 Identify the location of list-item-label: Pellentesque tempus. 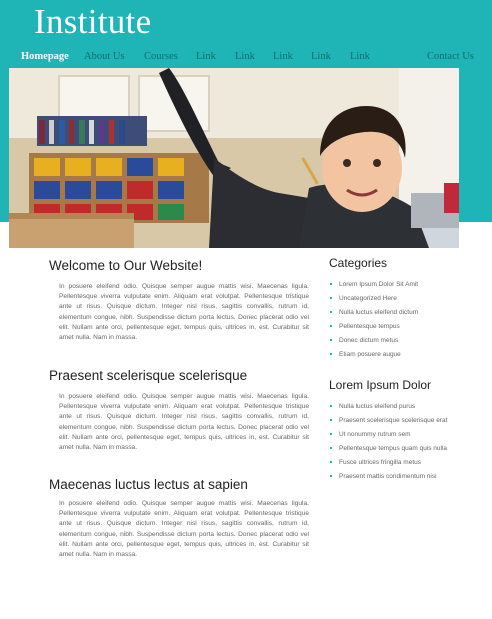
(369, 326).